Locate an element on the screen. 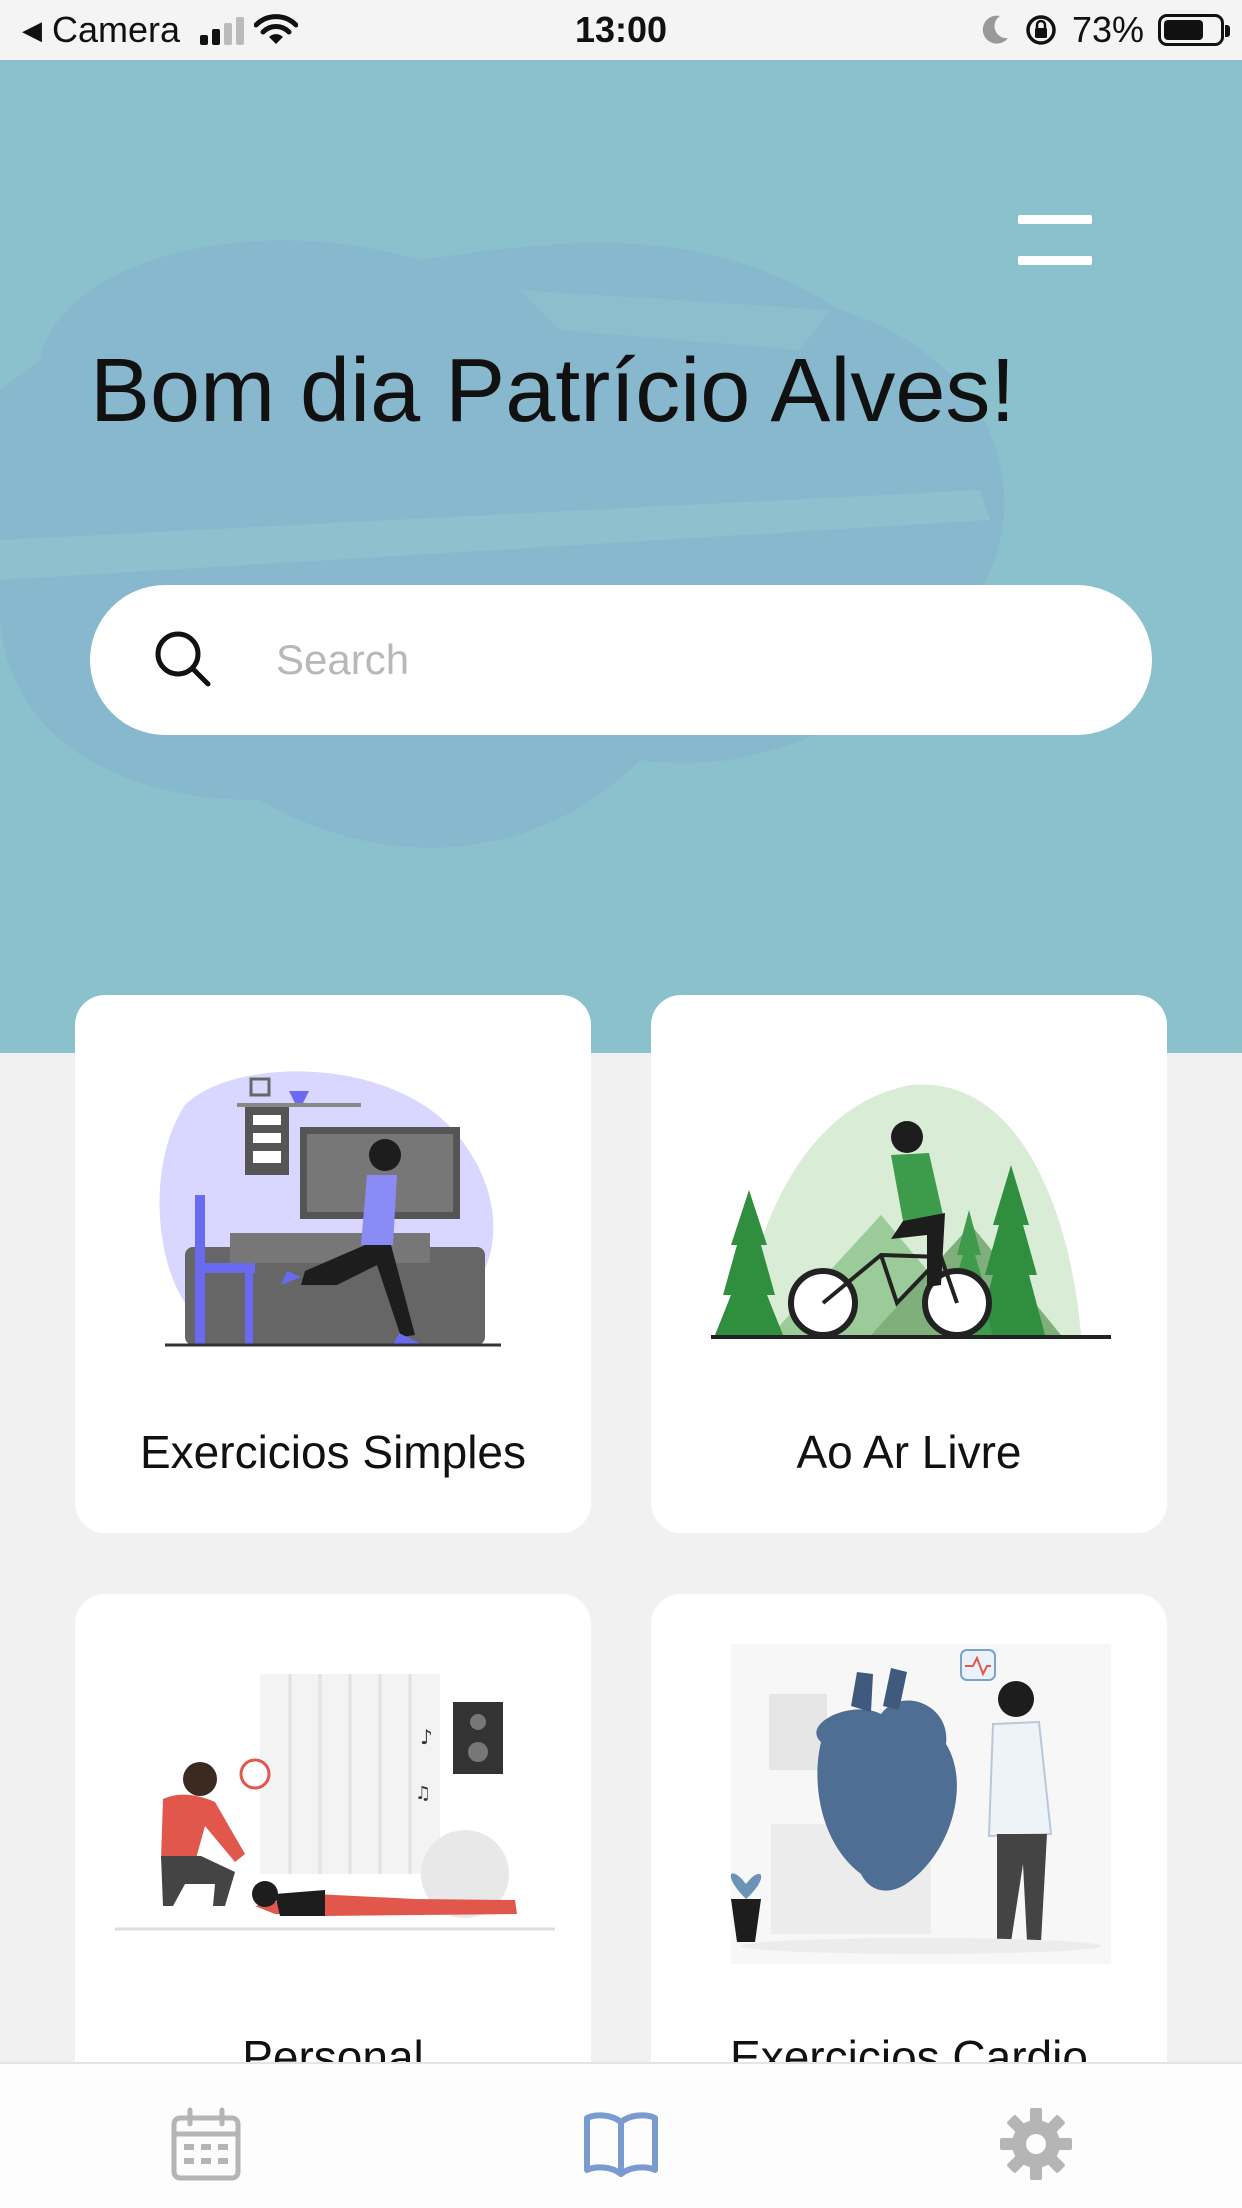 The image size is (1242, 2208). moon-icon is located at coordinates (995, 29).